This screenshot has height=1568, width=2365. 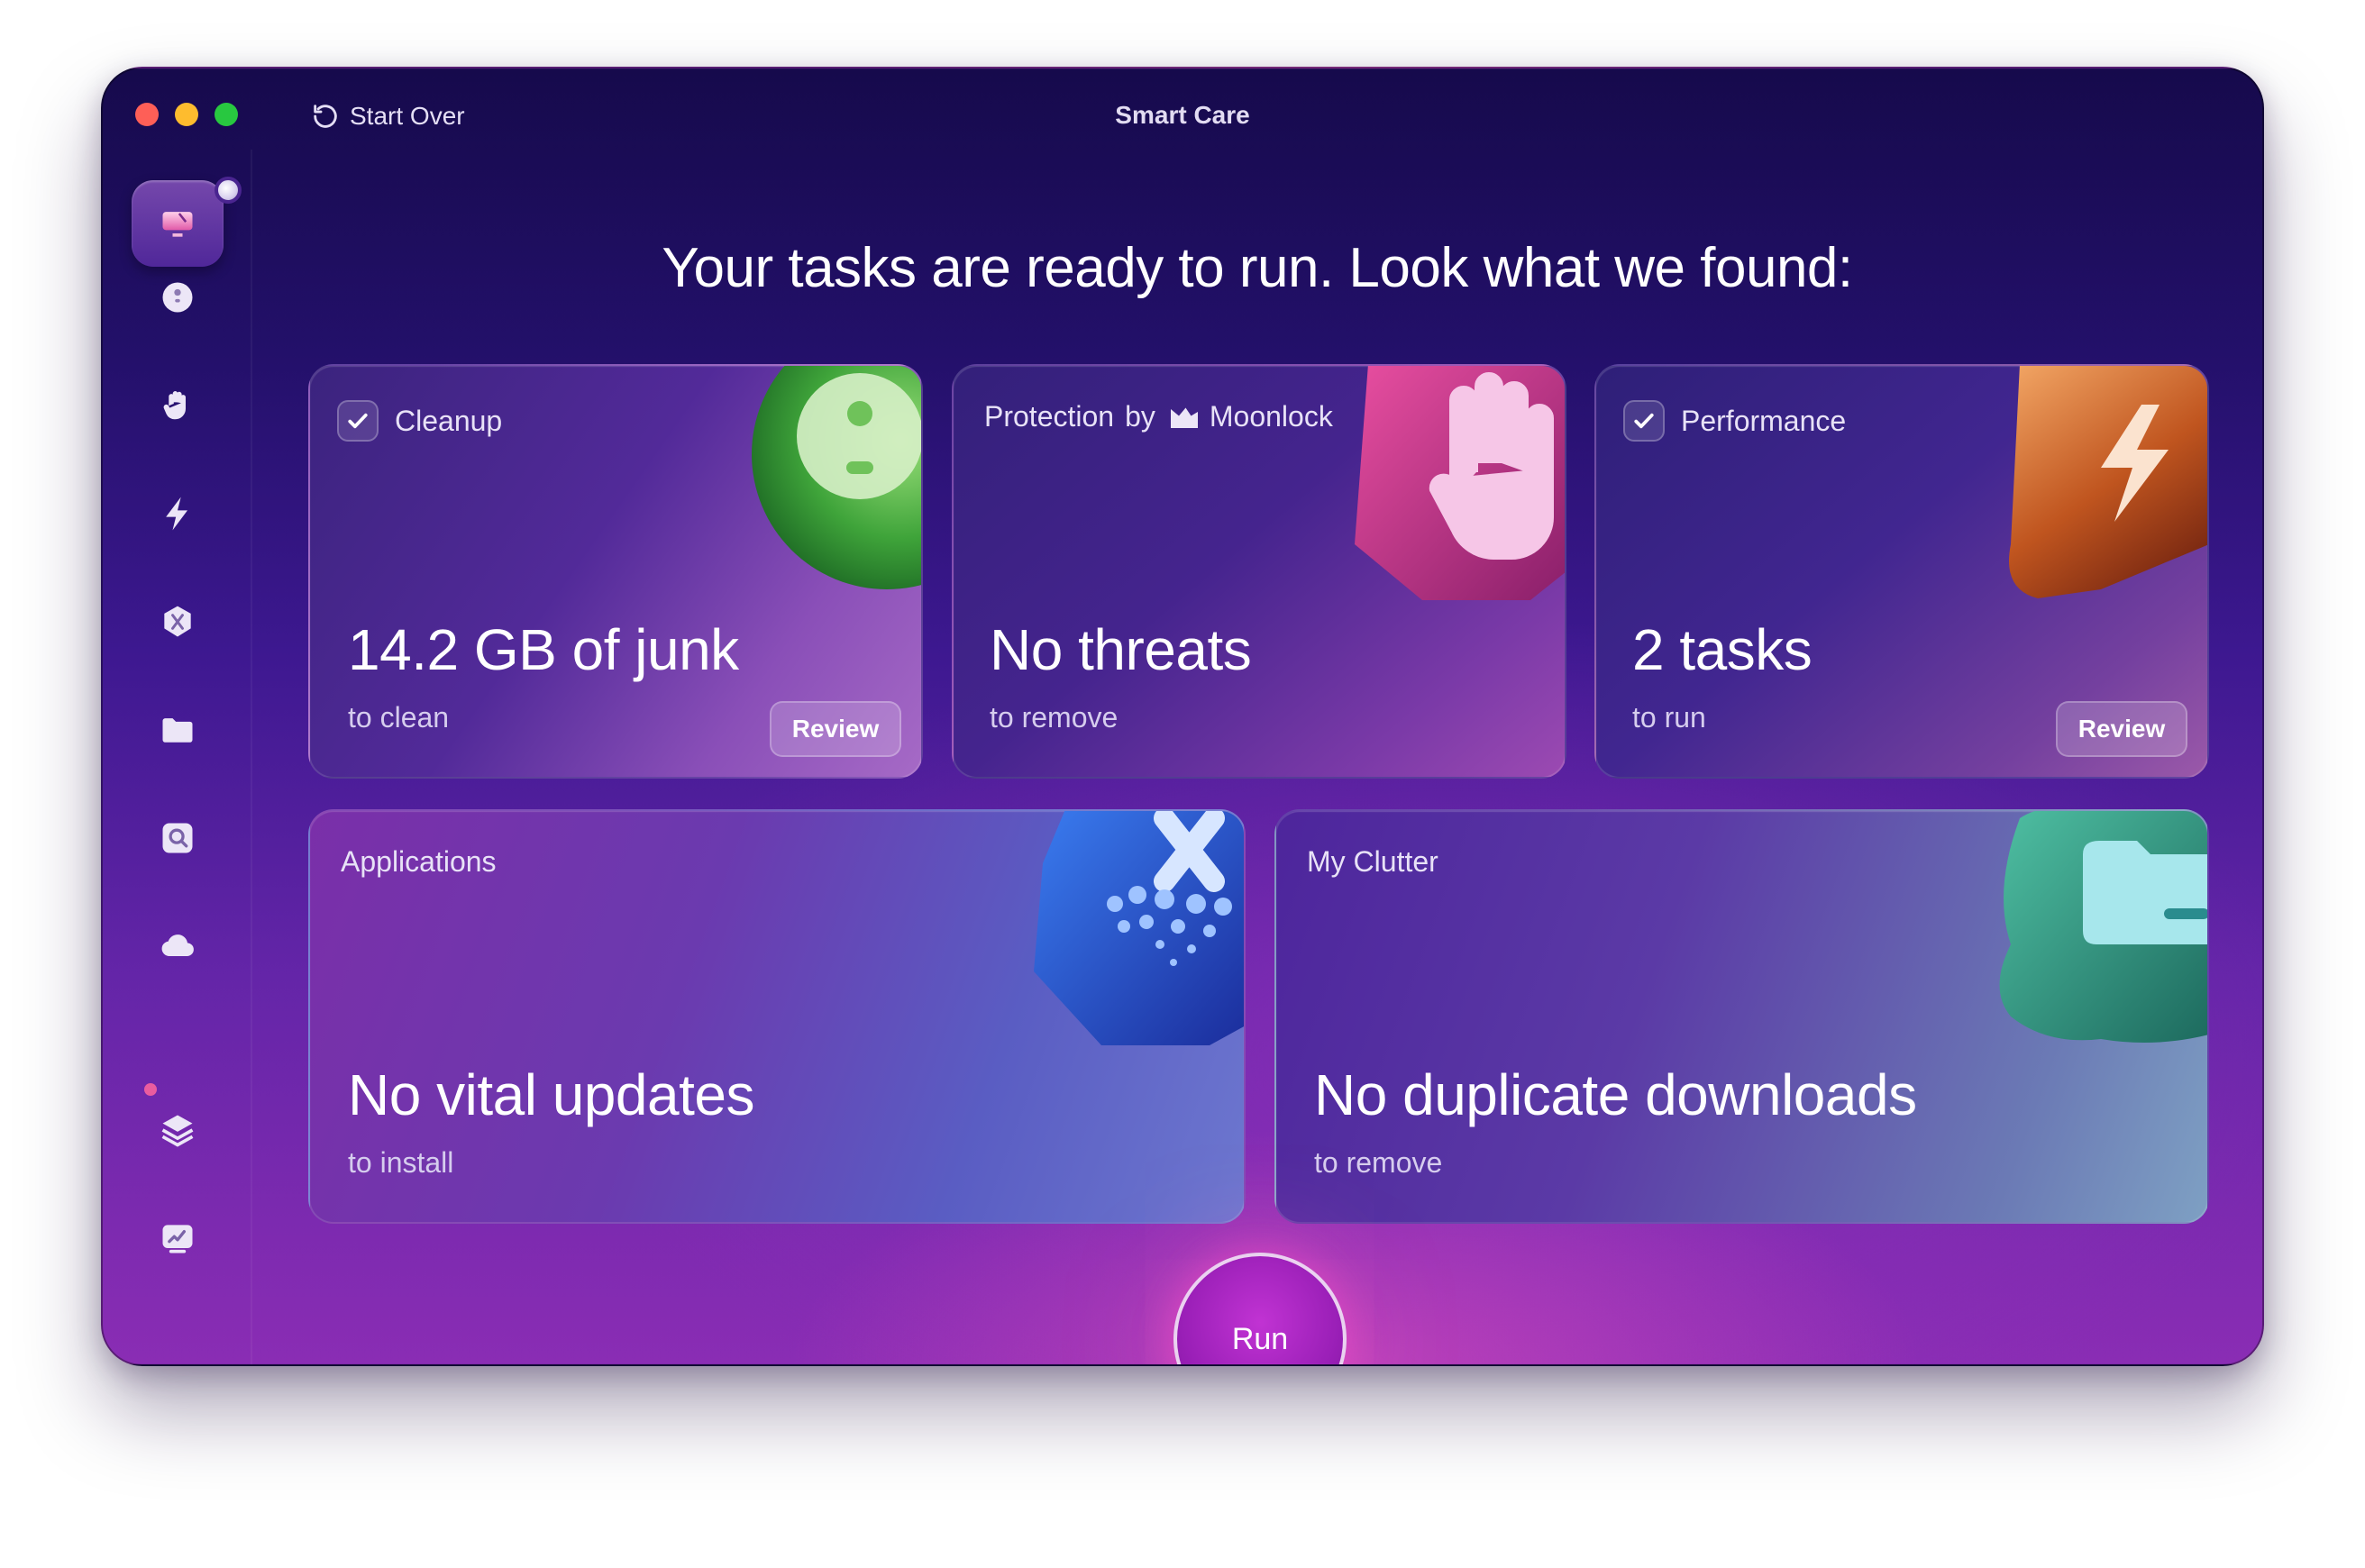 I want to click on space-lens-icon, so click(x=177, y=838).